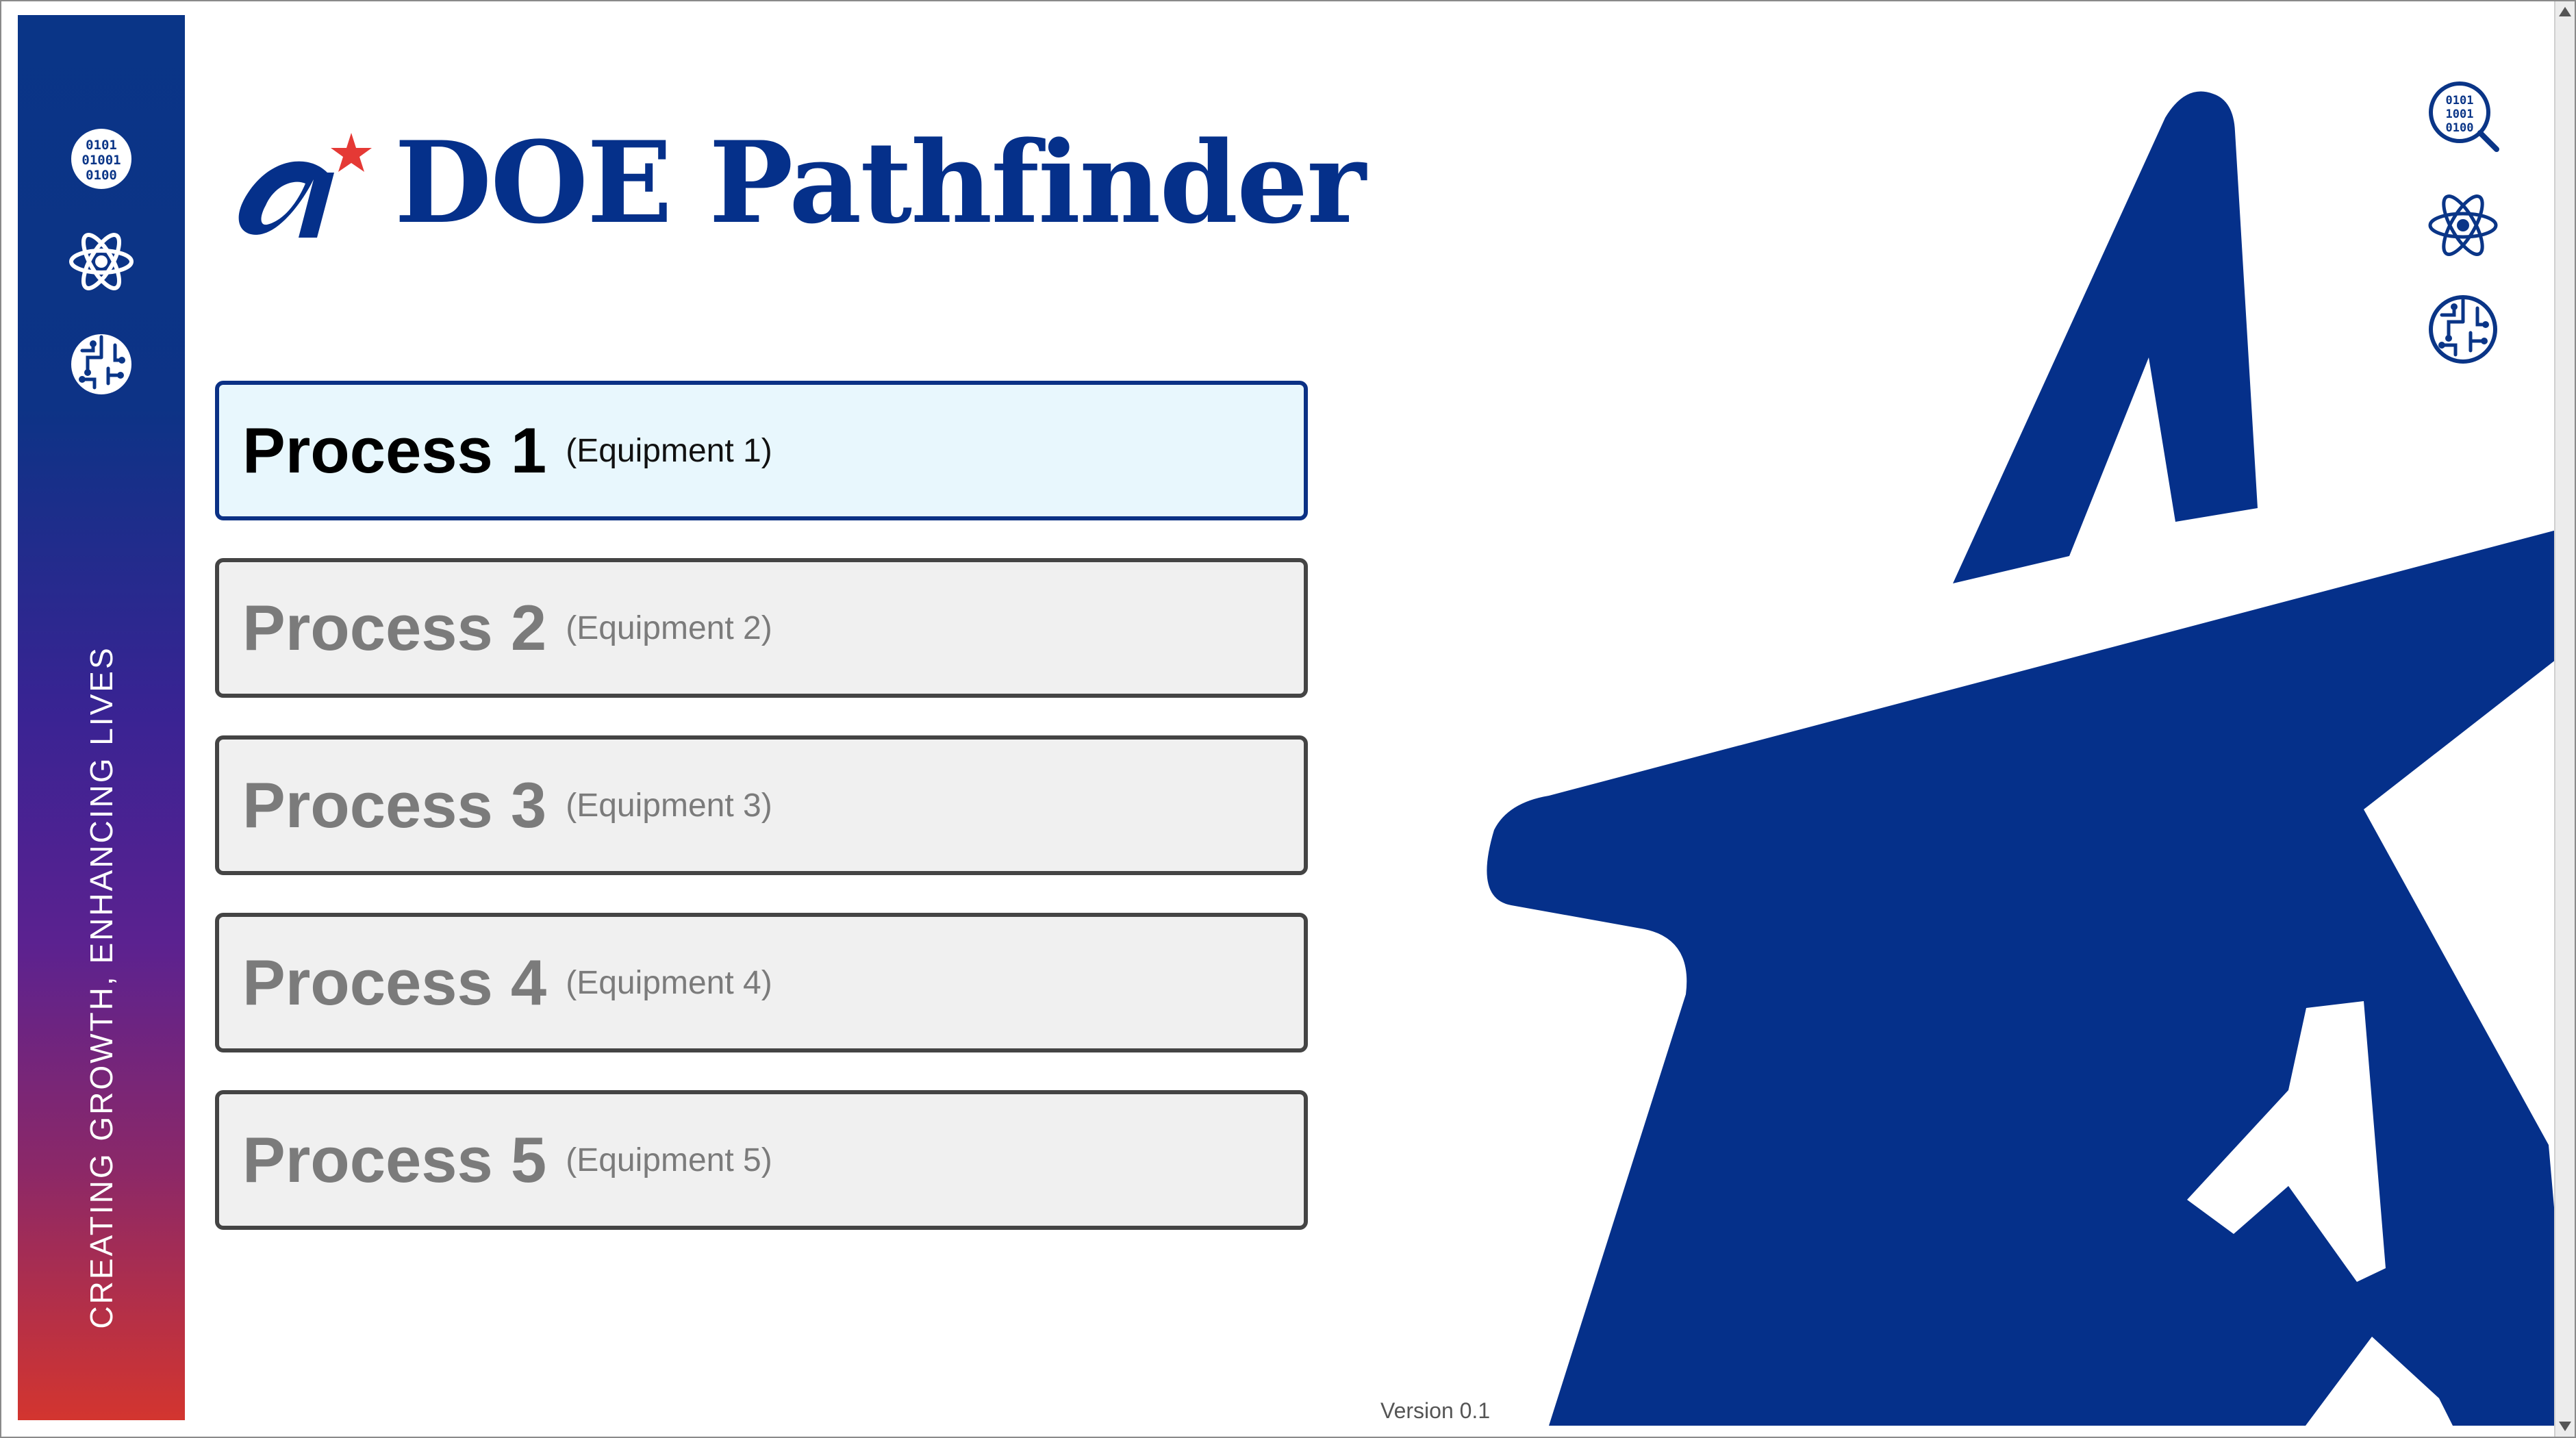 The height and width of the screenshot is (1438, 2576). Describe the element at coordinates (394, 1160) in the screenshot. I see `process-name: Process 5` at that location.